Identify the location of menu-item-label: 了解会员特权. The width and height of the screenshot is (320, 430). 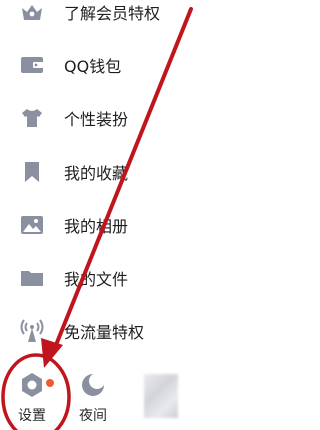
(112, 13).